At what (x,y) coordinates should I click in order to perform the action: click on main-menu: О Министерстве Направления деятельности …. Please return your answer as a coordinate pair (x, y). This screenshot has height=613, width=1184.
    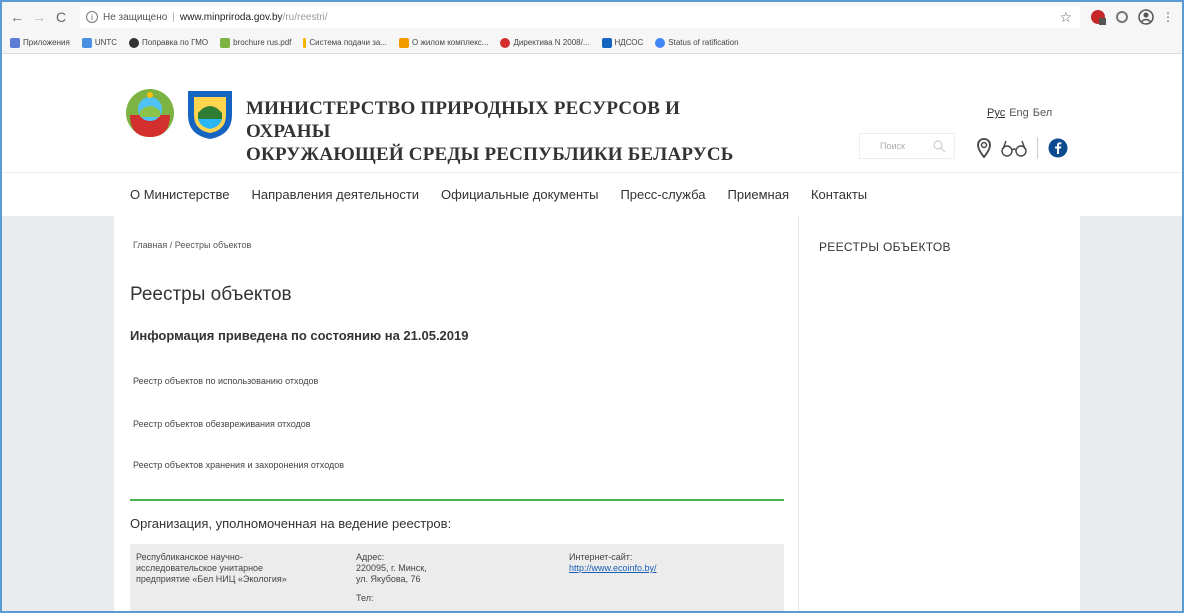
    Looking at the image, I should click on (592, 194).